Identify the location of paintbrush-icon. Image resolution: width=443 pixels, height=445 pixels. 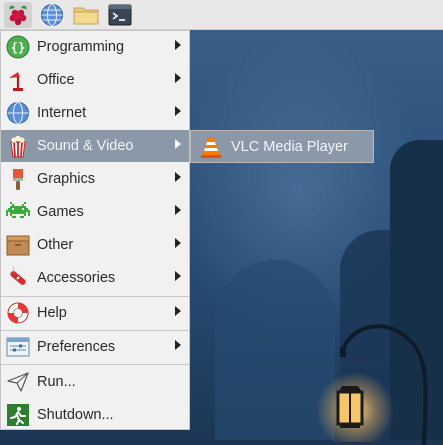
(18, 179).